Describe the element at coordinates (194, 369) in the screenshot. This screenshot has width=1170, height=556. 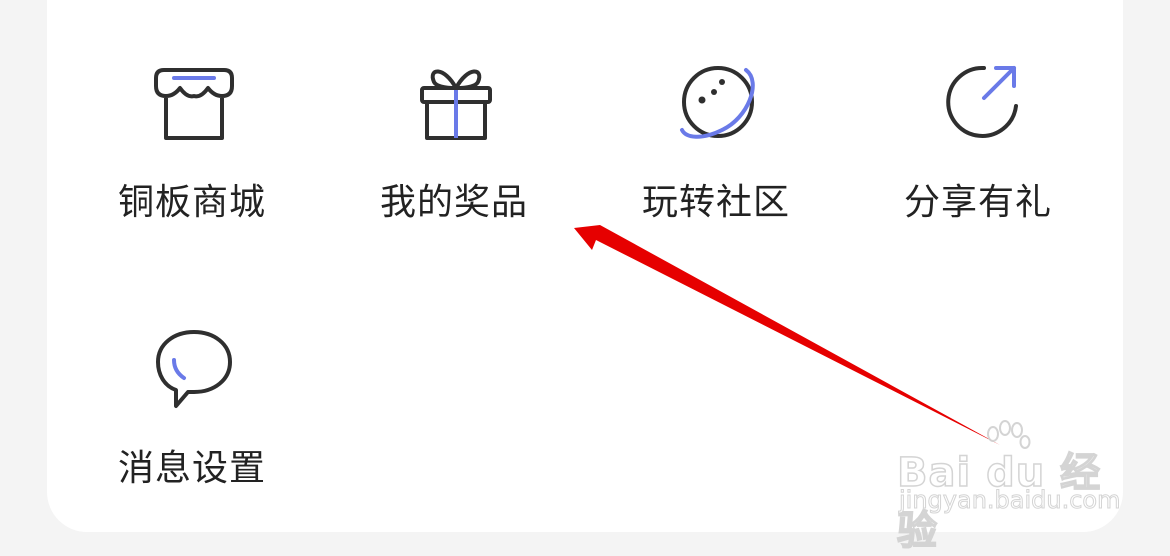
I see `chat-bubble-icon` at that location.